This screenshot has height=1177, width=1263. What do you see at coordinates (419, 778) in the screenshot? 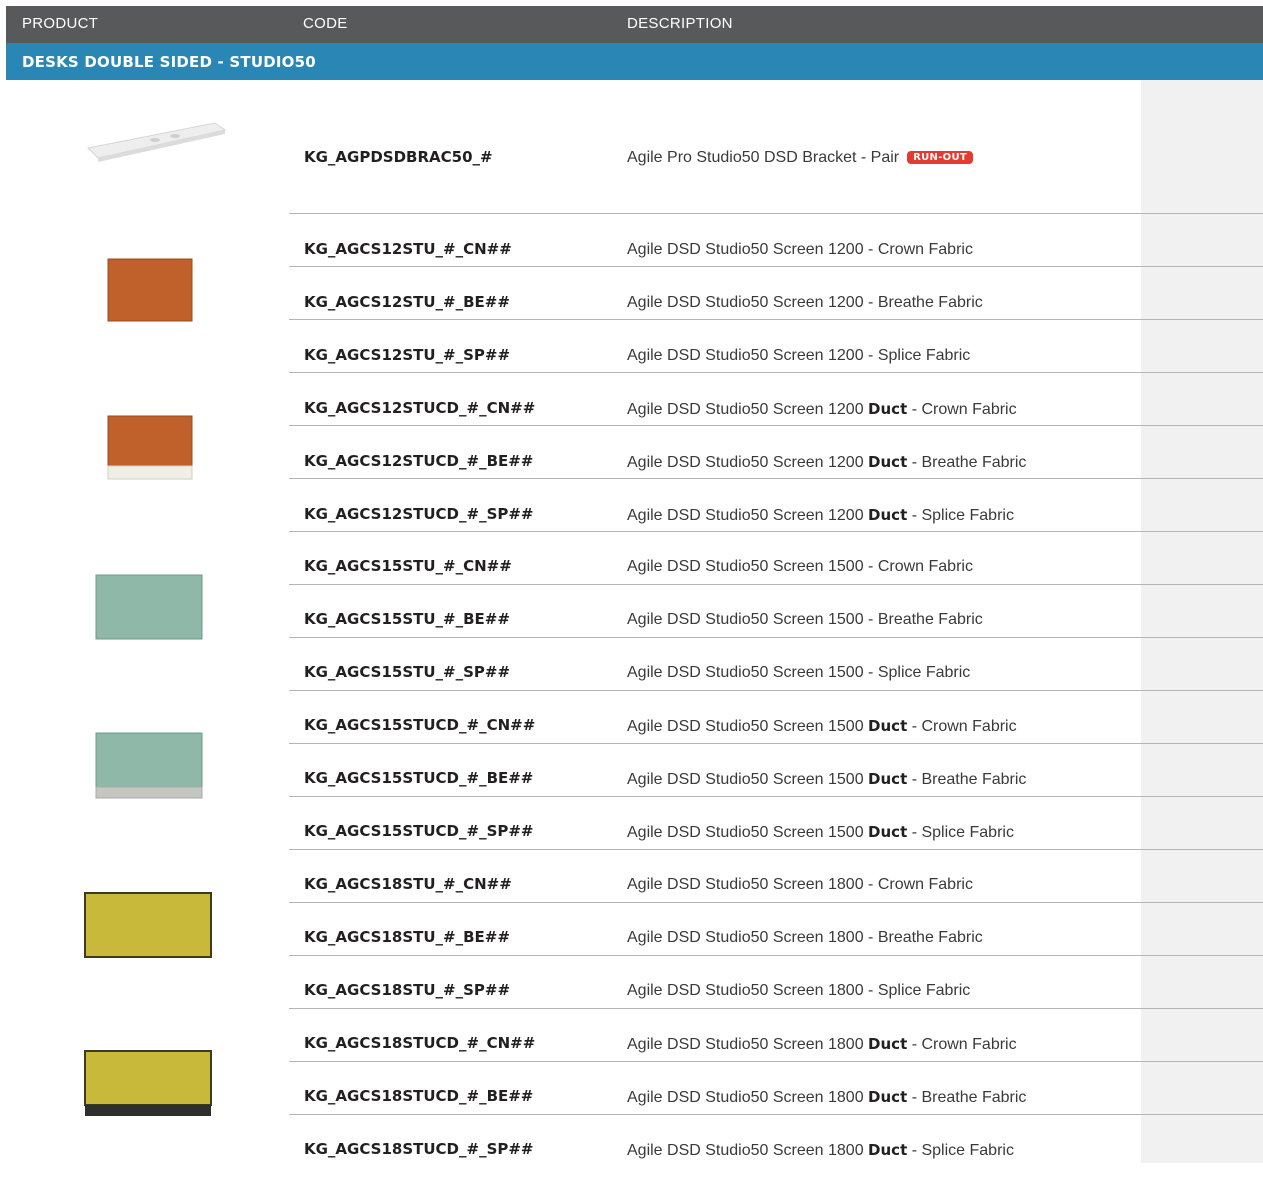
I see `product-code: KG_AGCS15STUCD_#_BE##` at bounding box center [419, 778].